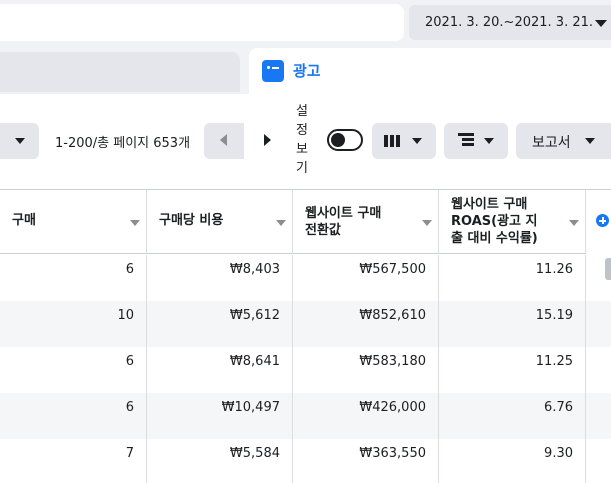 This screenshot has width=611, height=483. What do you see at coordinates (73, 461) in the screenshot?
I see `cell-purchases: 7` at bounding box center [73, 461].